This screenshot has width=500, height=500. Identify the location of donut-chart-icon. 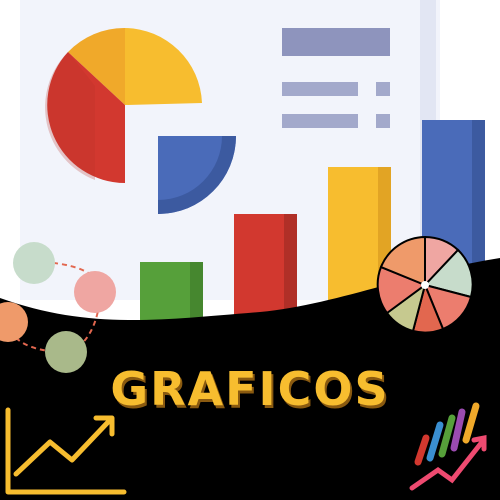
(425, 284).